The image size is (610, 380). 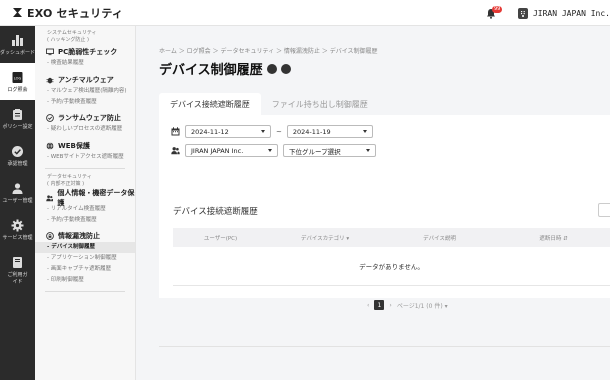 I want to click on menu-label: アンチマルウェア, so click(x=86, y=79).